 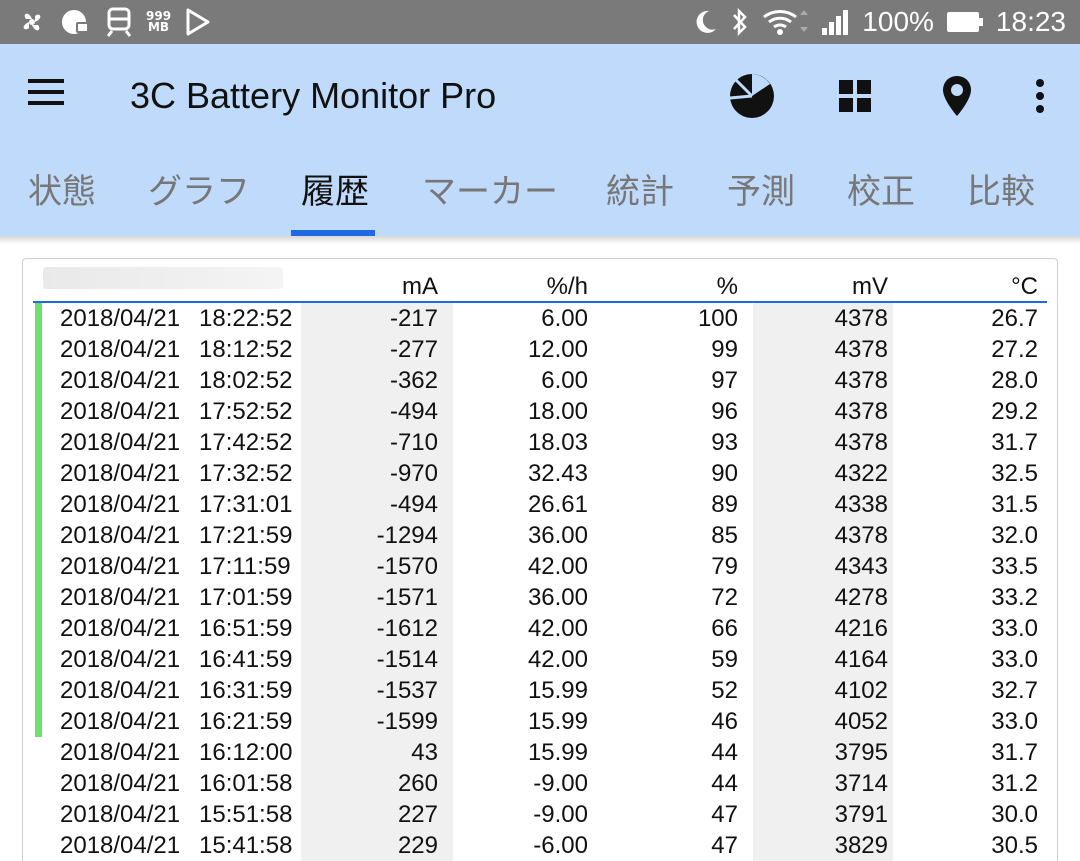 I want to click on status-clock: 18:23, so click(x=1030, y=21).